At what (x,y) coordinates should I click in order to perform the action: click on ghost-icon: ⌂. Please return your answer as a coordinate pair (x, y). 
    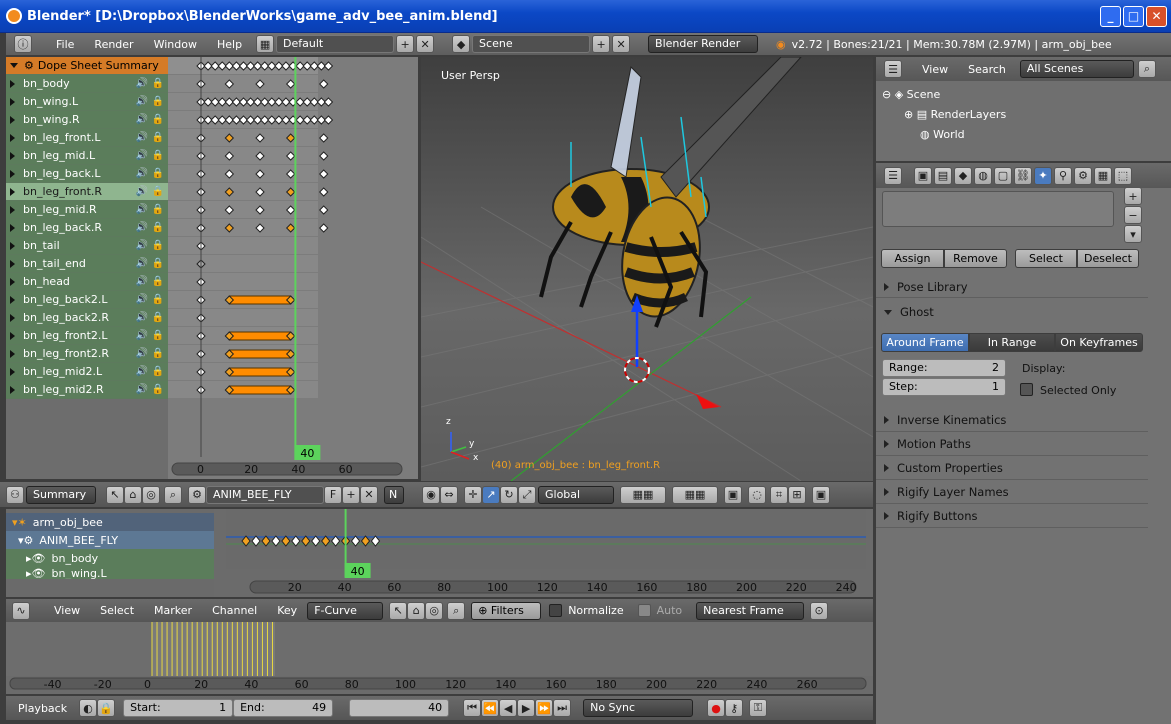
    Looking at the image, I should click on (133, 494).